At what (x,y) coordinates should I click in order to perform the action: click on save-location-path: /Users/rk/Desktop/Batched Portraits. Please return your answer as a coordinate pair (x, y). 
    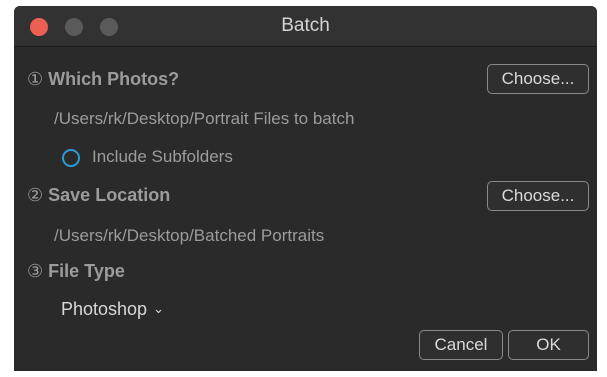
    Looking at the image, I should click on (189, 235).